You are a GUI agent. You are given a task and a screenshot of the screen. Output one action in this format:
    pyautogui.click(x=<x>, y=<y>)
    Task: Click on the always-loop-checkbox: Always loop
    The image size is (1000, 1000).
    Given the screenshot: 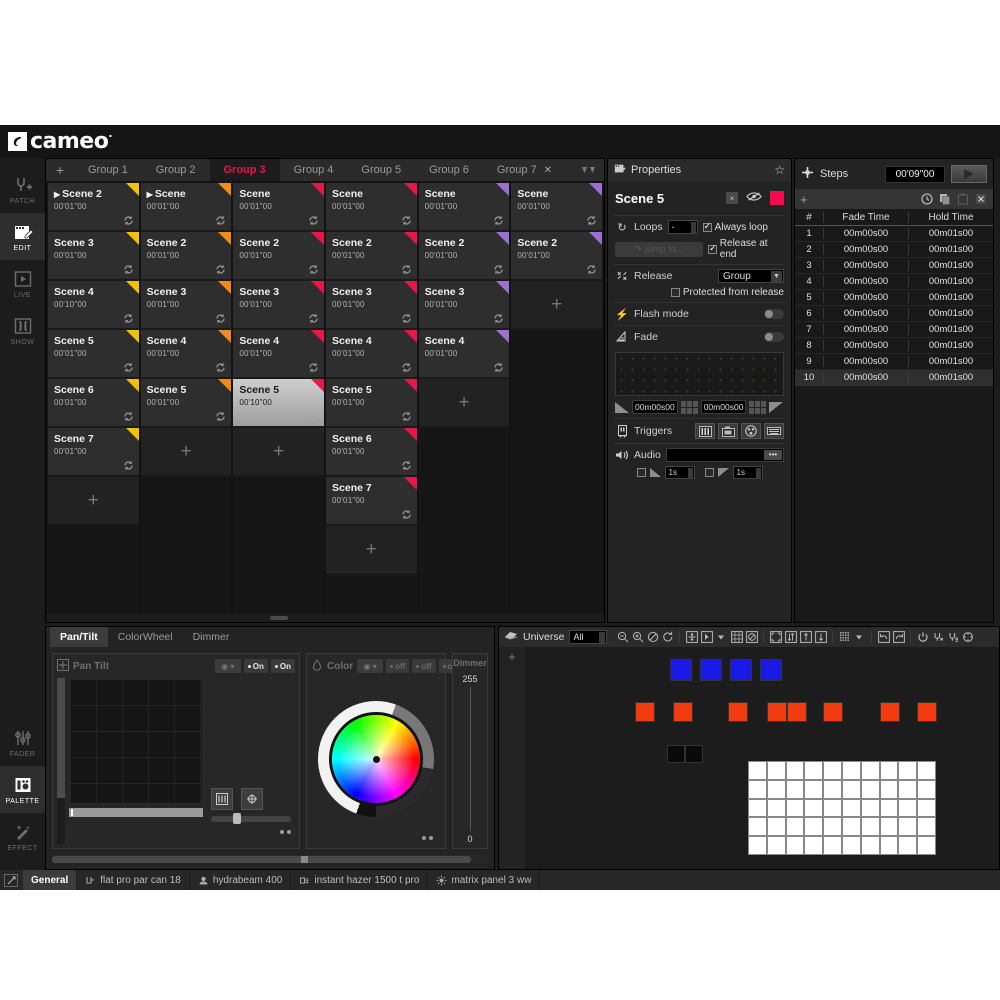 What is the action you would take?
    pyautogui.click(x=735, y=227)
    